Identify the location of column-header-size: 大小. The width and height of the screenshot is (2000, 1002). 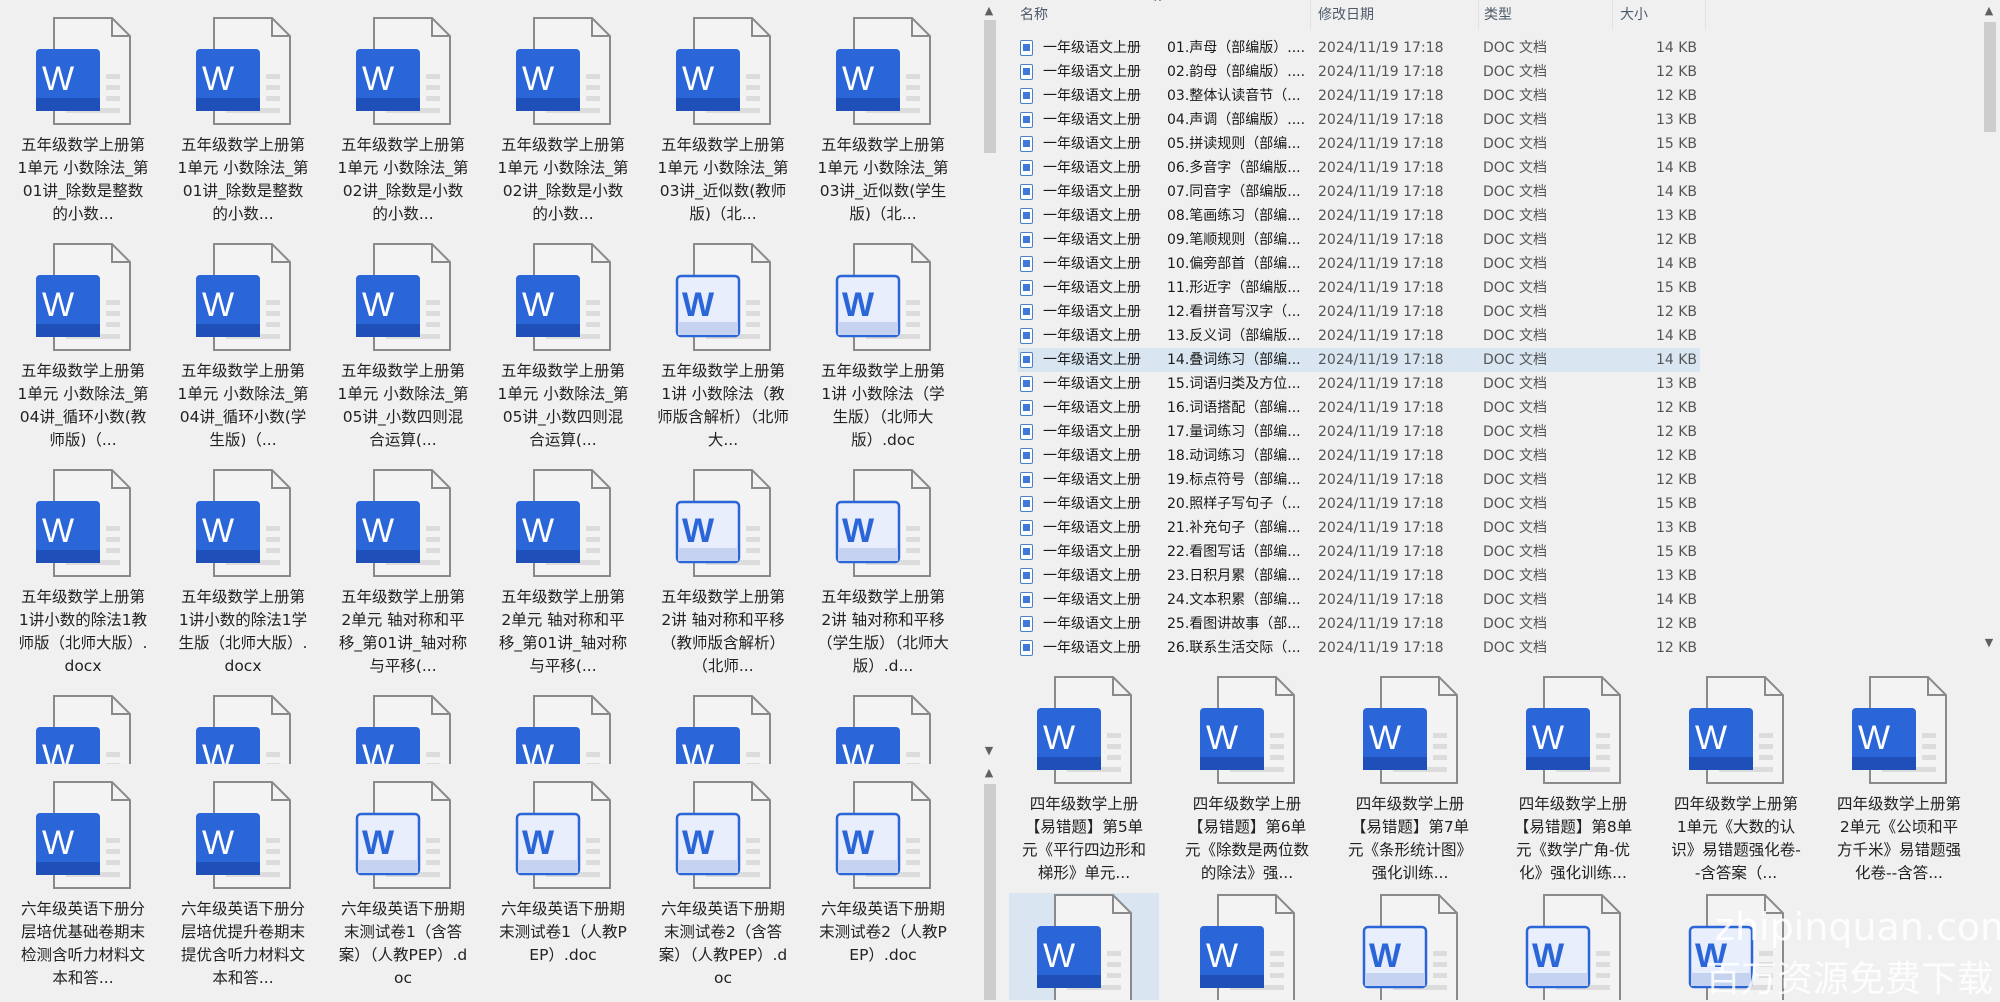
(1634, 15).